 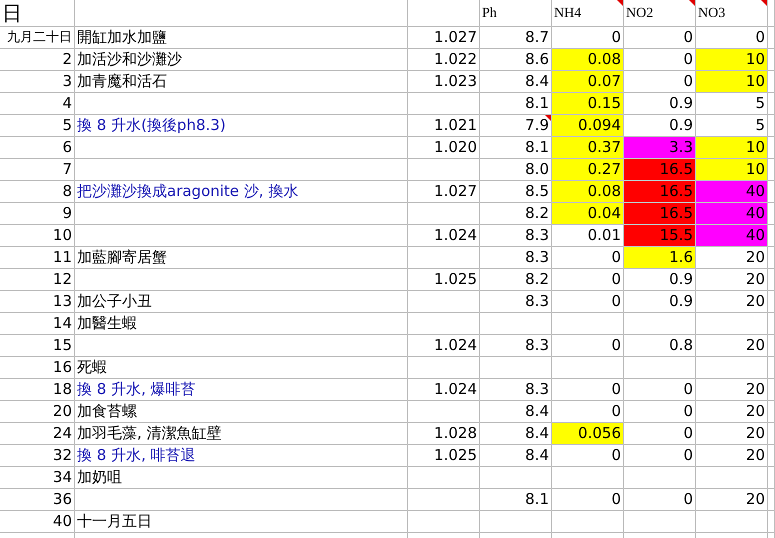 What do you see at coordinates (516, 38) in the screenshot?
I see `table-cell: 8.7` at bounding box center [516, 38].